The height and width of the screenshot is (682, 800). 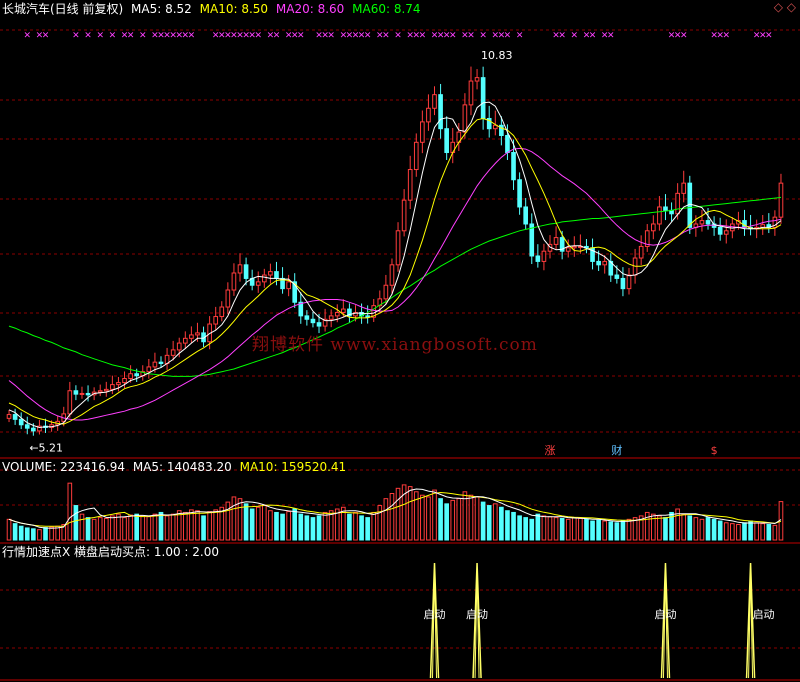 I want to click on event-label: 财, so click(x=616, y=450).